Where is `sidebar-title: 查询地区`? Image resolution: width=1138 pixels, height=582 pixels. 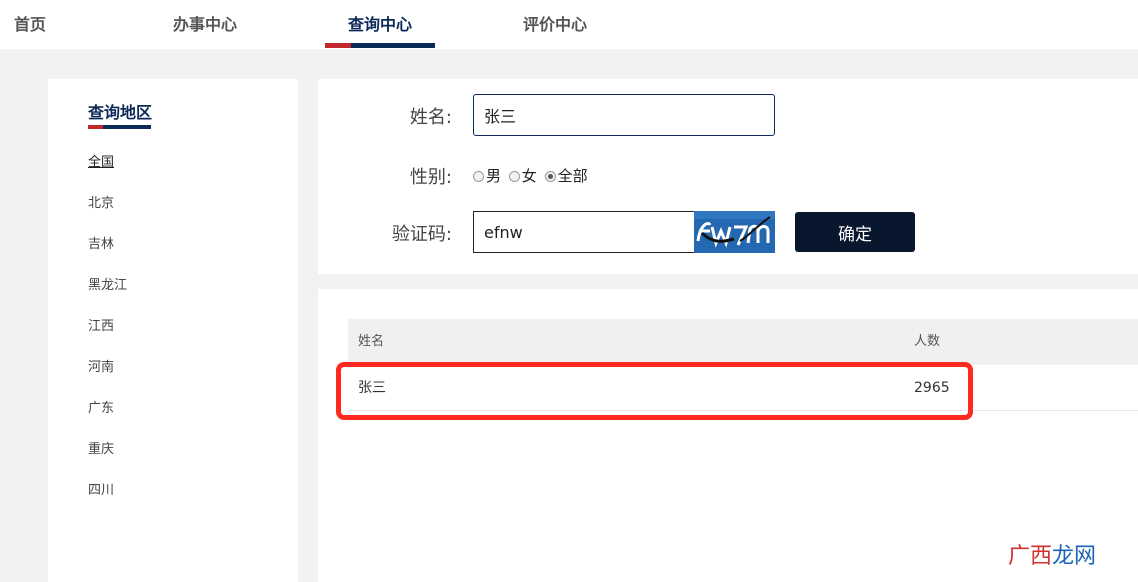 sidebar-title: 查询地区 is located at coordinates (120, 112).